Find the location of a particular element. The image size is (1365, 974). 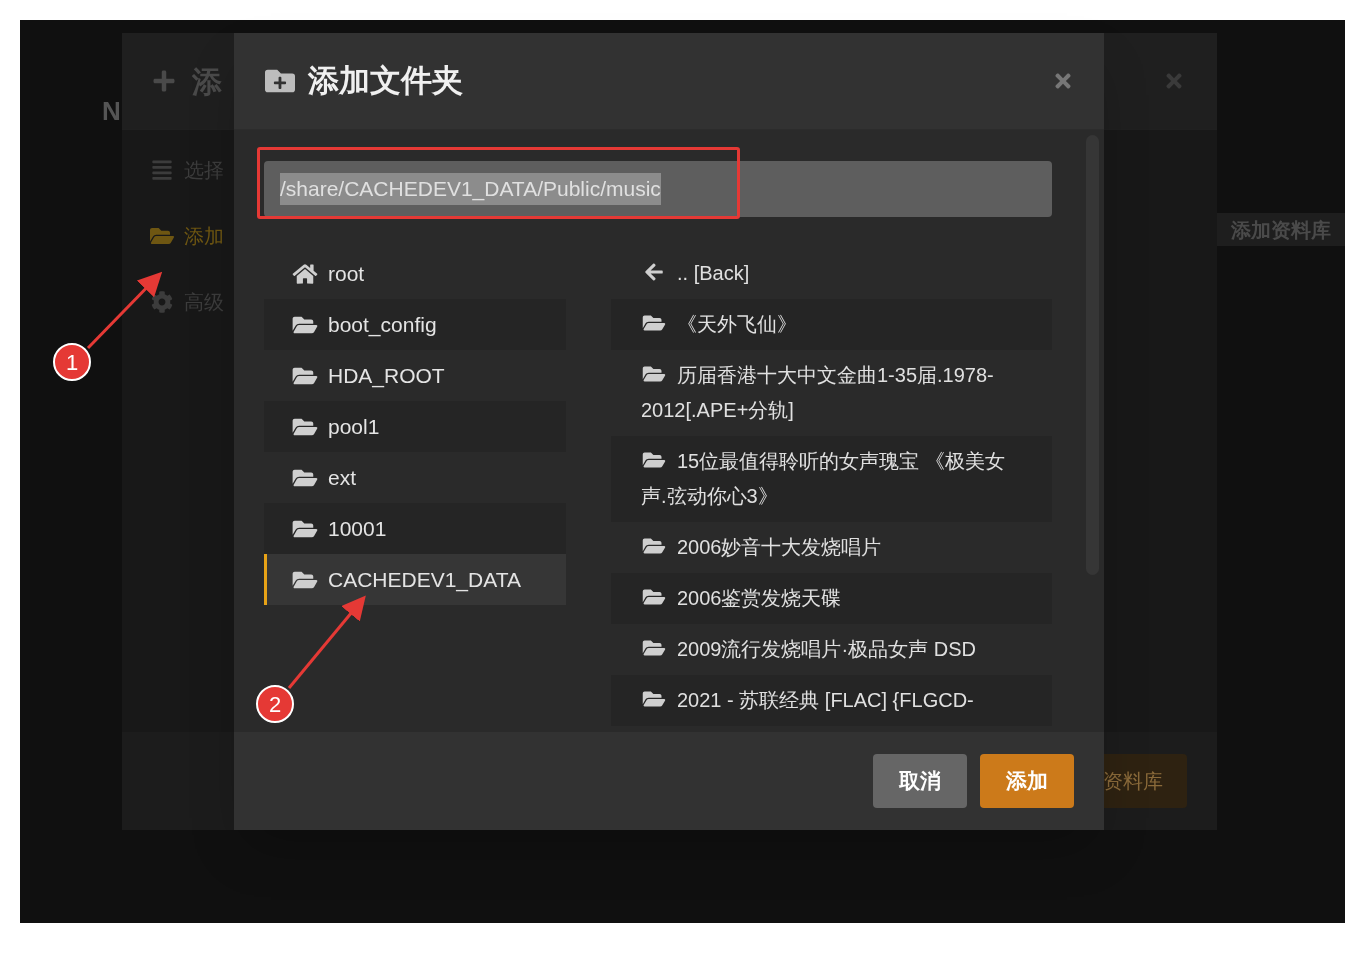

heading-fragment: N is located at coordinates (111, 111).